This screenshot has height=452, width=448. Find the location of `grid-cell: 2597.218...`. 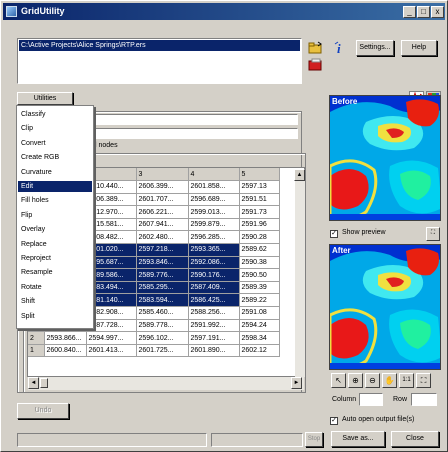

grid-cell: 2597.218... is located at coordinates (162, 250).